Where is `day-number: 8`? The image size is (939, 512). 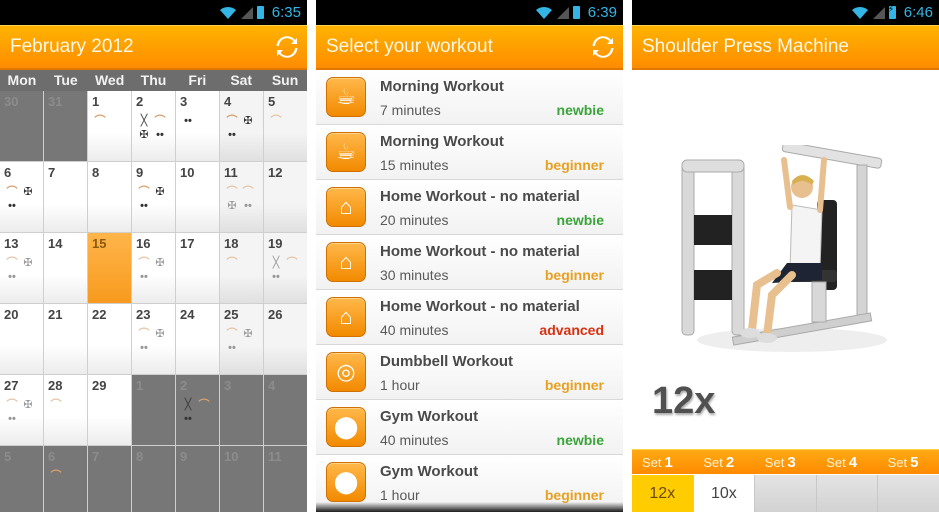 day-number: 8 is located at coordinates (140, 456).